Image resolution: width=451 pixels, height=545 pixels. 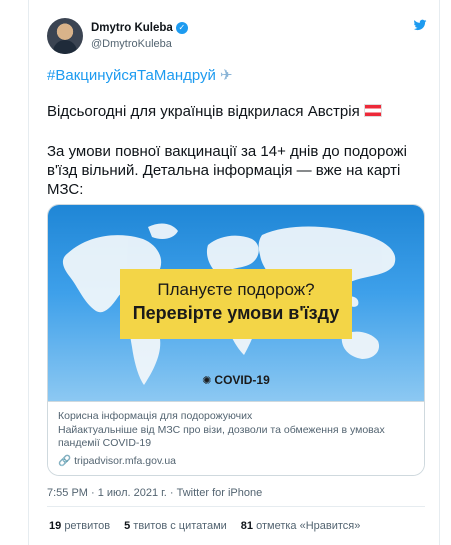 I want to click on quotes-stat: 5 твитов с цитатами, so click(x=175, y=526).